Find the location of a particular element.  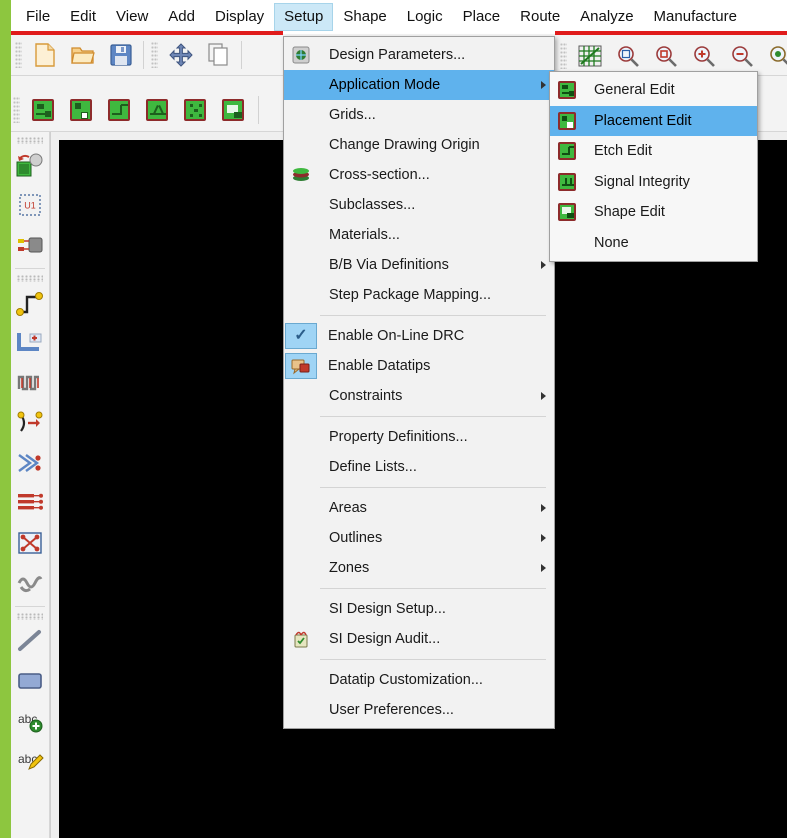

menu-item-label: Enable Datatips is located at coordinates (379, 366).